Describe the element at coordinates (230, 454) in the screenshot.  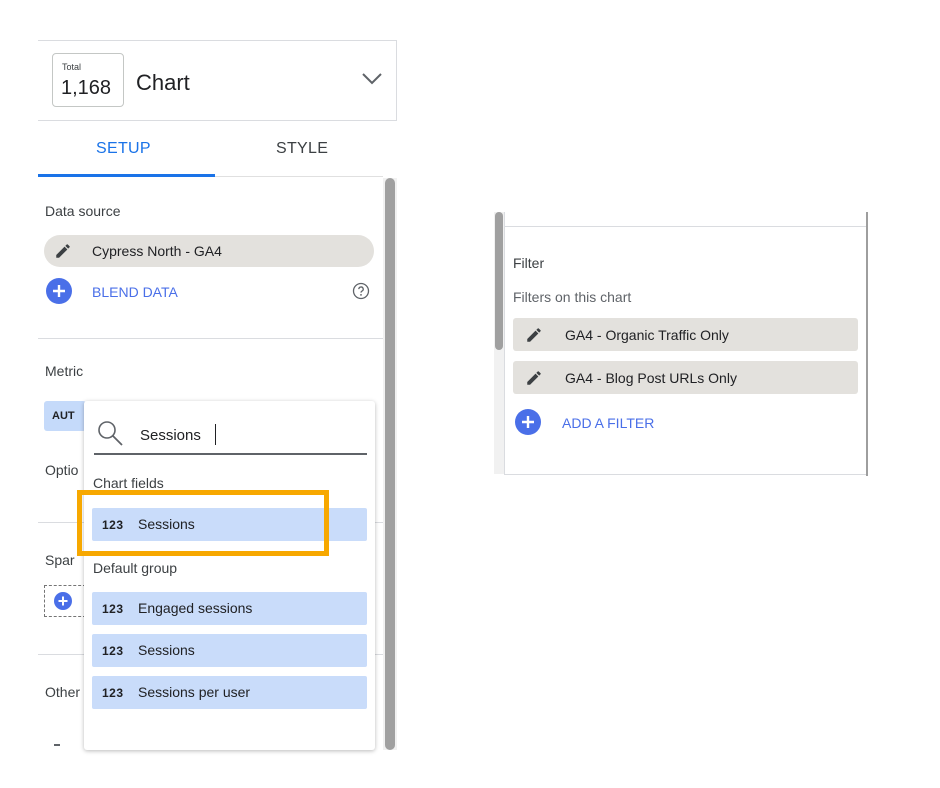
I see `search-input-underline` at that location.